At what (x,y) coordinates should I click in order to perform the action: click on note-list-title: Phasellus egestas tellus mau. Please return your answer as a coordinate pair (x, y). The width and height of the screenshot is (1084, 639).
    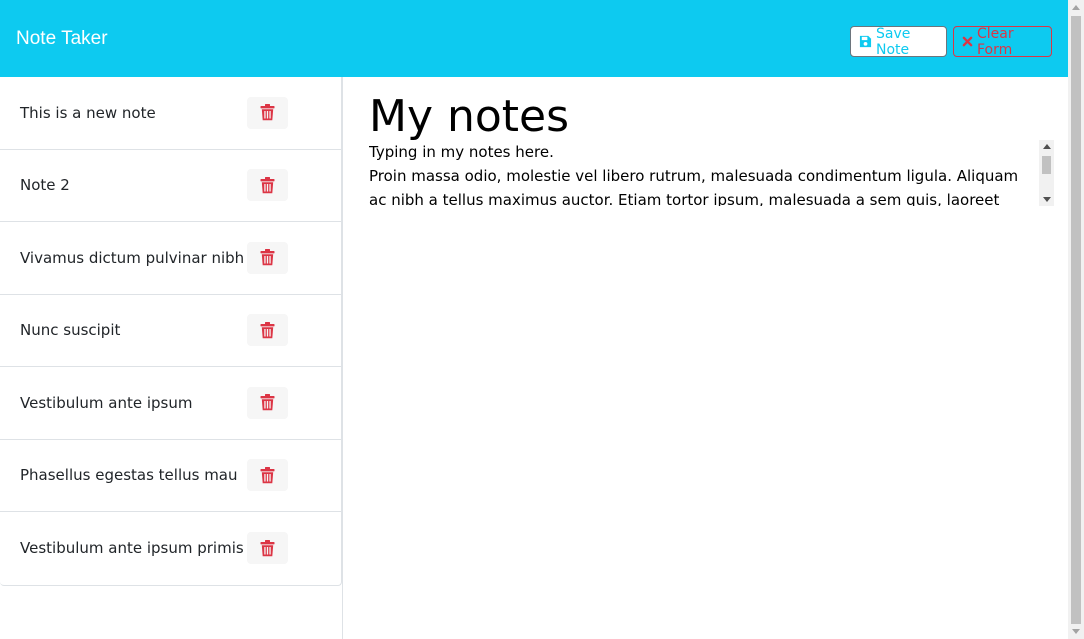
    Looking at the image, I should click on (129, 475).